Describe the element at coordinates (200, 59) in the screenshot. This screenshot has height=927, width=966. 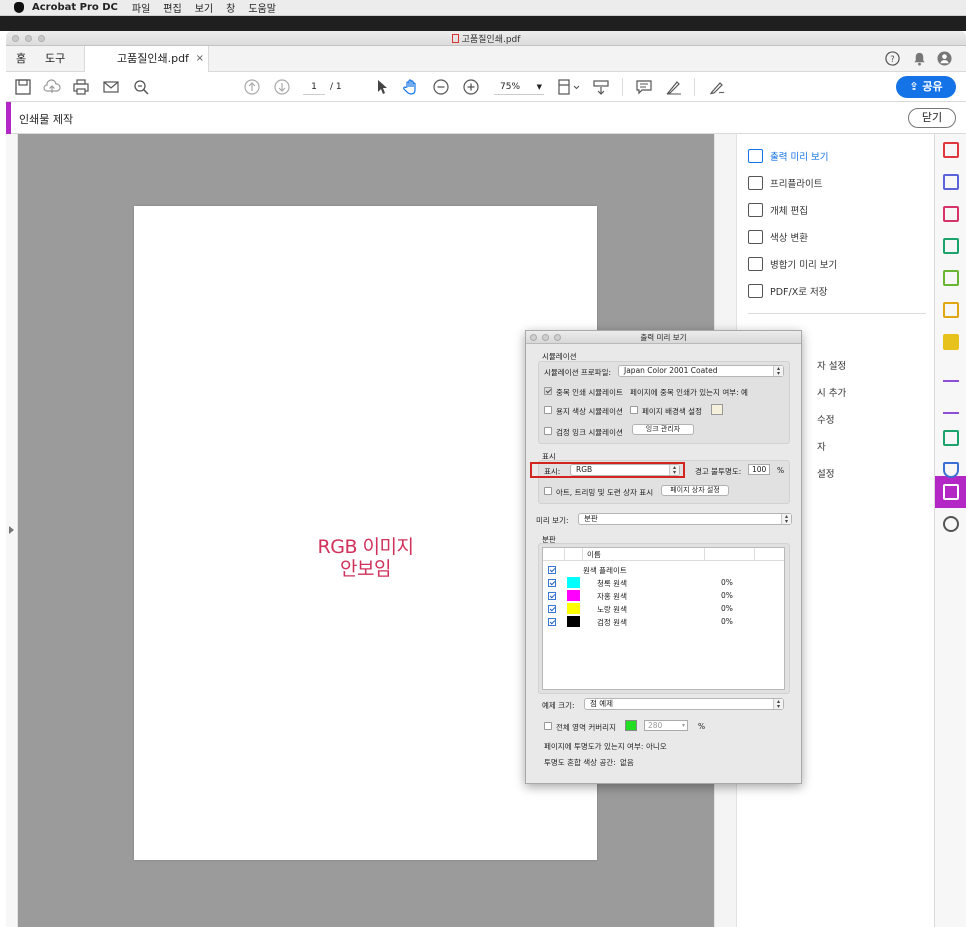
I see `close-tab-icon: ×` at that location.